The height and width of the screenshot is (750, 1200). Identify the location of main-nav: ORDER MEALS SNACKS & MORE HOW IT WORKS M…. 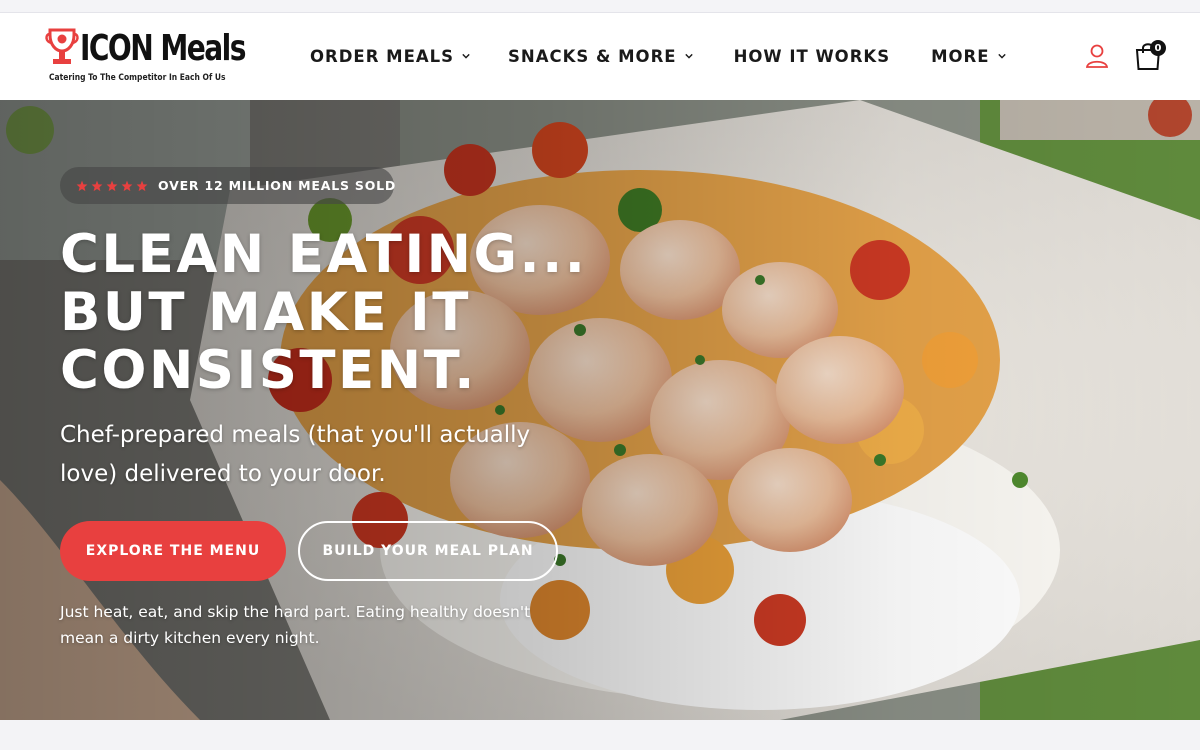
(658, 56).